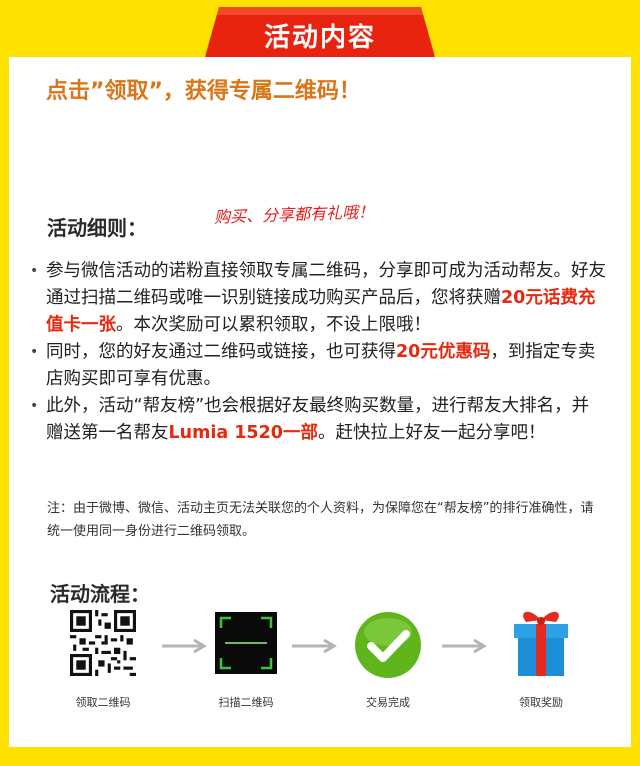 This screenshot has width=640, height=766. I want to click on headline: 点击”领取”，获得专属二维码！, so click(203, 91).